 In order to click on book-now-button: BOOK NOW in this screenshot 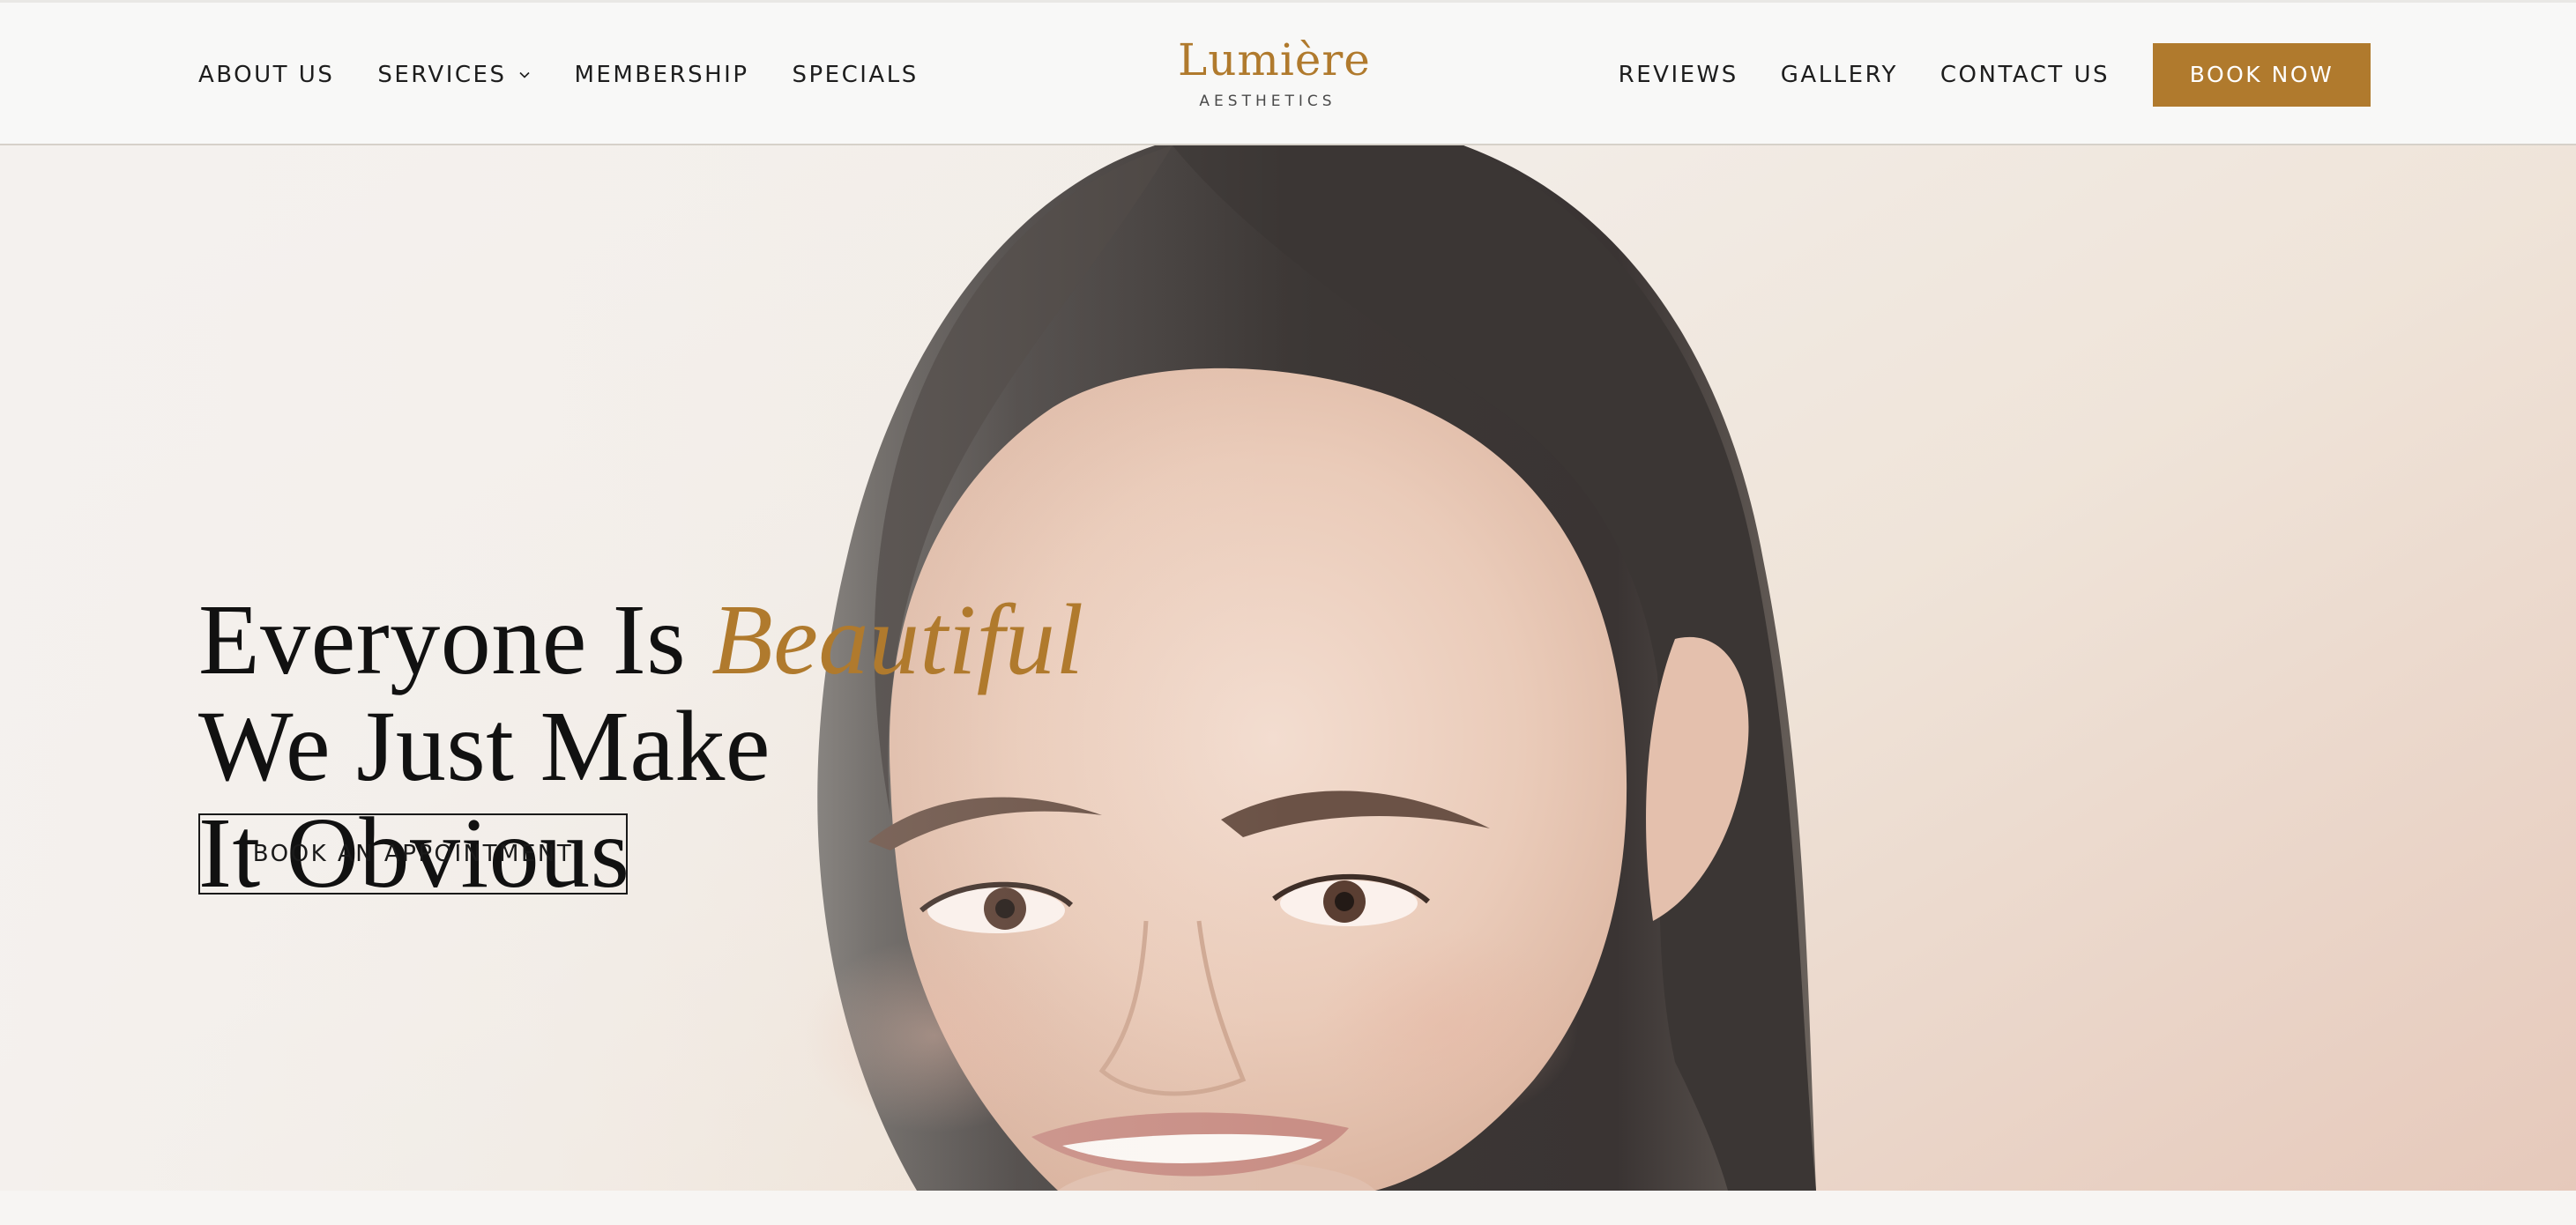, I will do `click(2262, 74)`.